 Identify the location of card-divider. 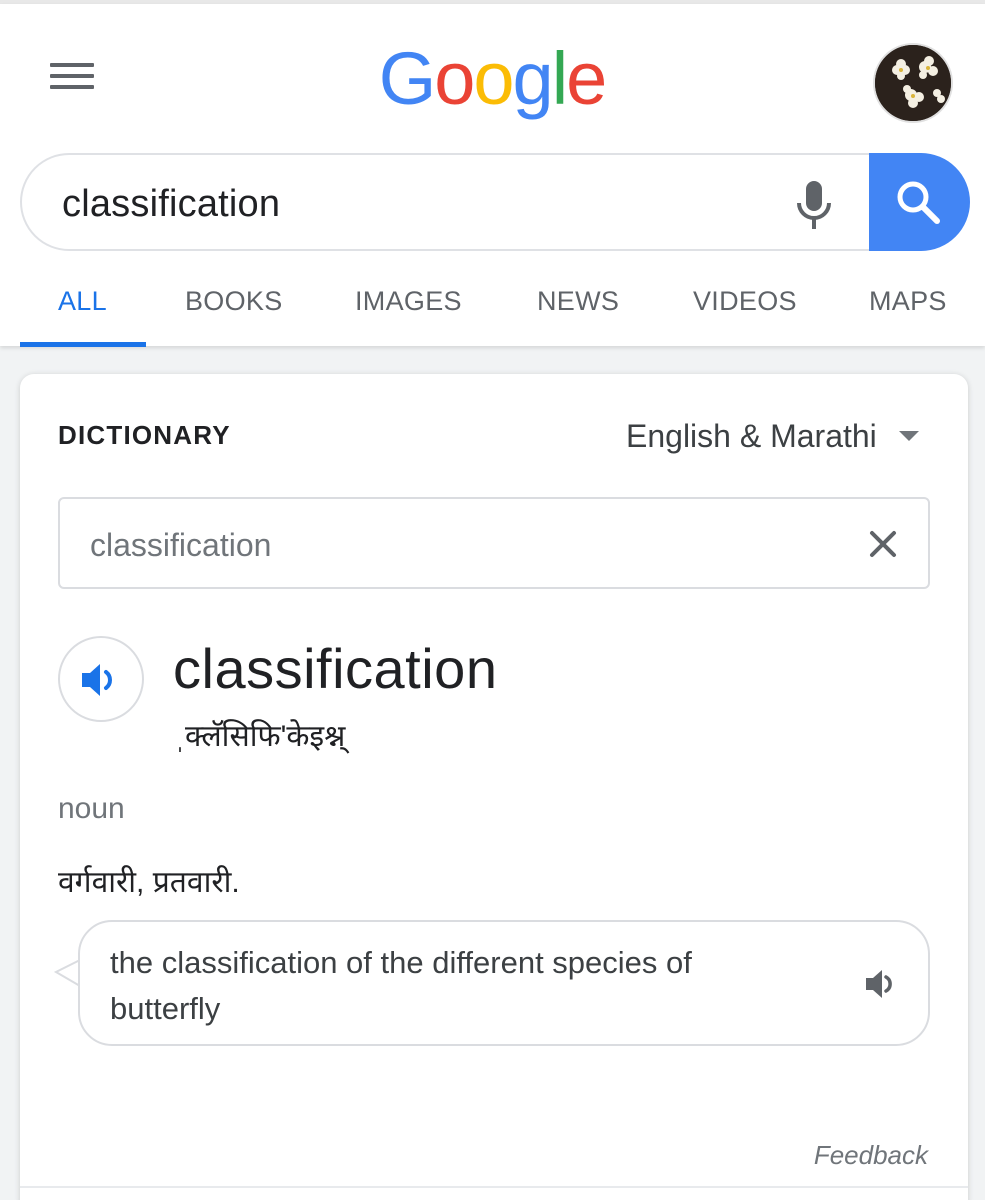
(494, 1187).